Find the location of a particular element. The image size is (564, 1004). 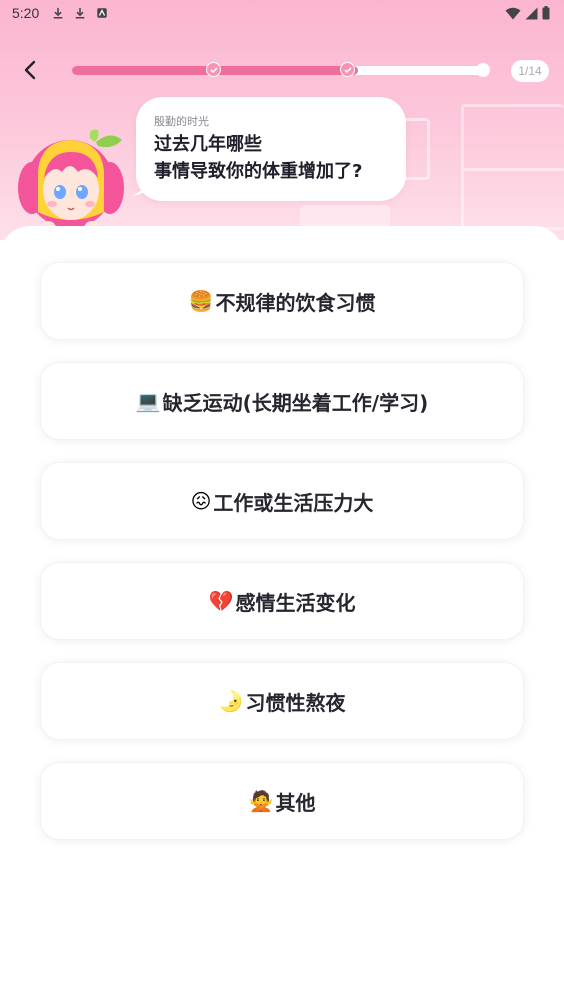

question-bubble: 殷勤的时光 过去几年哪些 事情导致你的体重增加了? is located at coordinates (271, 149).